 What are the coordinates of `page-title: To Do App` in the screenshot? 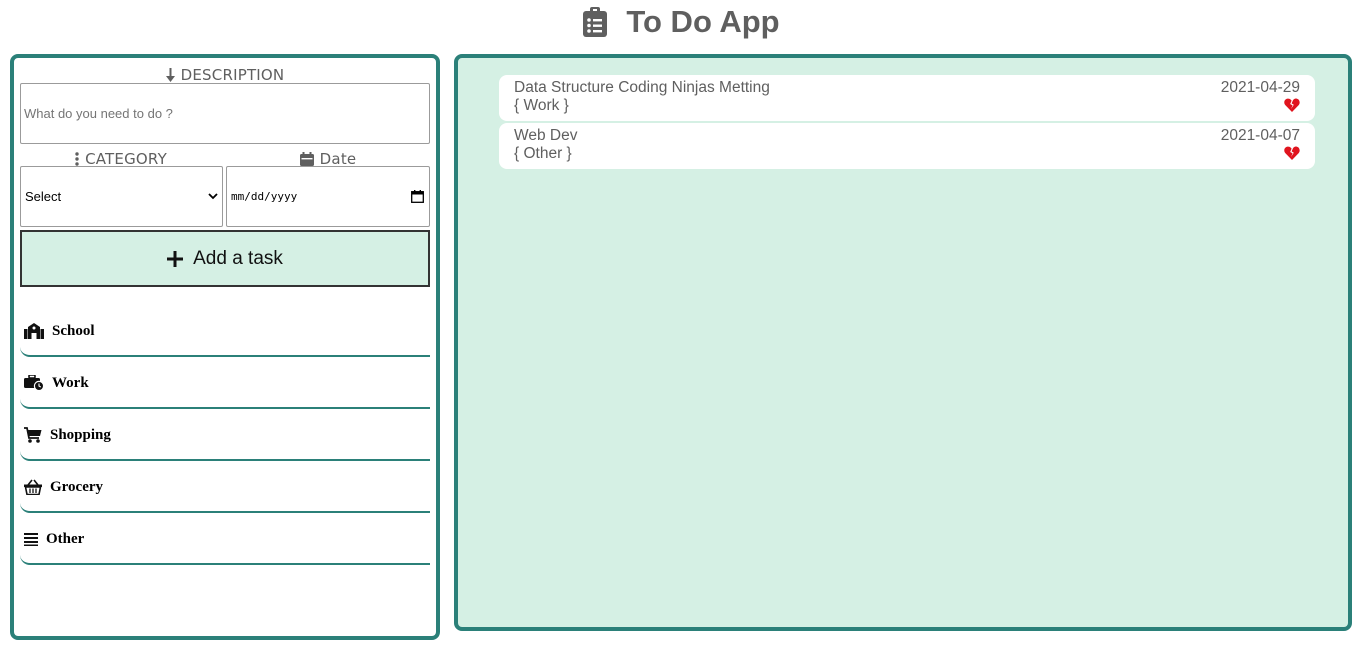 It's located at (703, 21).